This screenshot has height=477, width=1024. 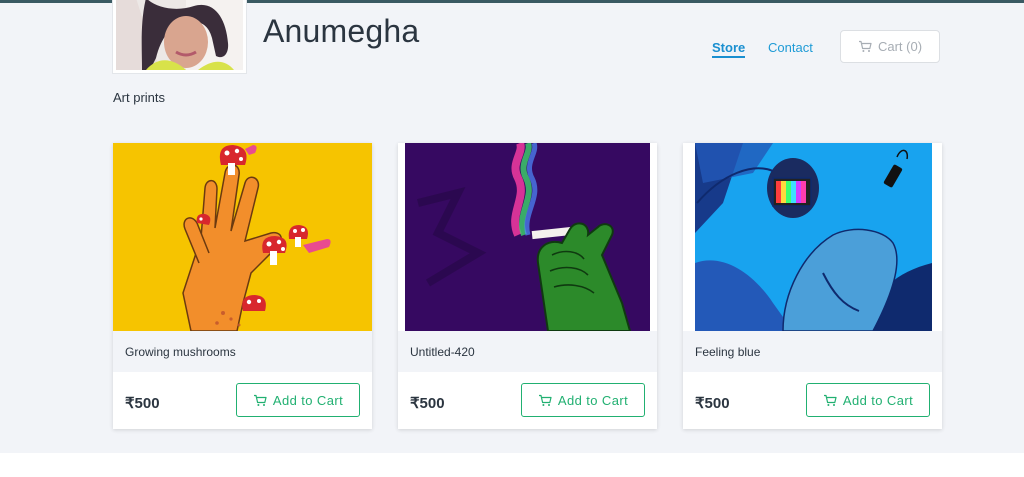 I want to click on product-title-area: Growing mushrooms, so click(x=242, y=351).